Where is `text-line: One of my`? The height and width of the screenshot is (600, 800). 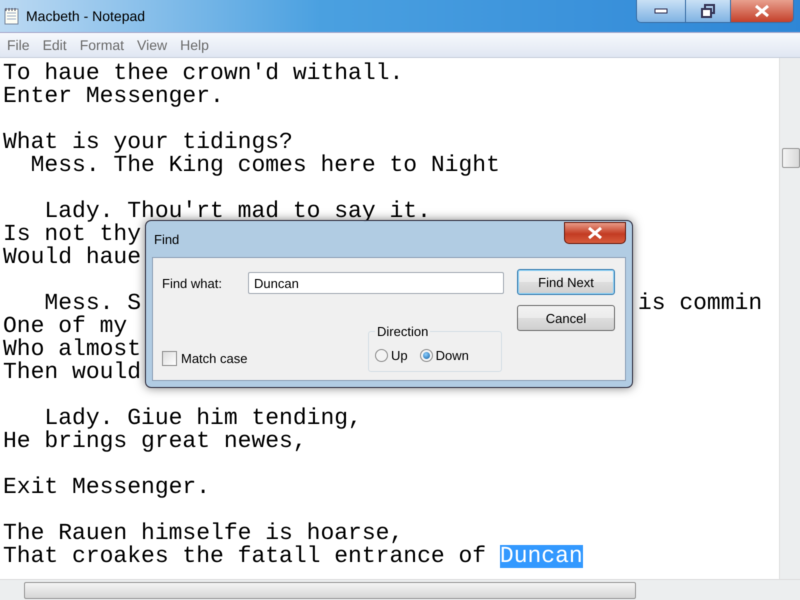 text-line: One of my is located at coordinates (65, 326).